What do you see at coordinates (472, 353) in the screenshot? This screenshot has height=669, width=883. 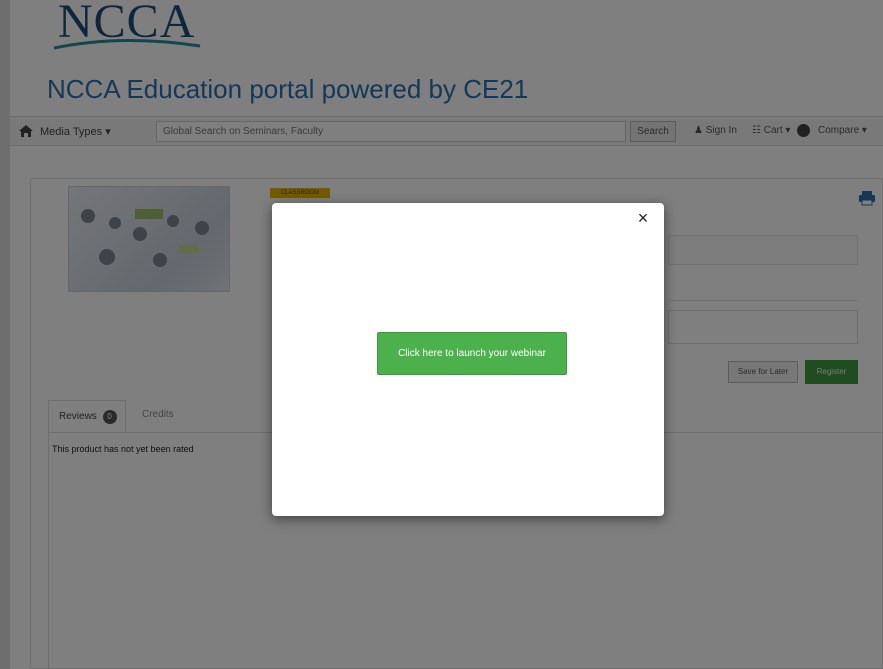 I see `launch-webinar-button: Click here to launch your webinar` at bounding box center [472, 353].